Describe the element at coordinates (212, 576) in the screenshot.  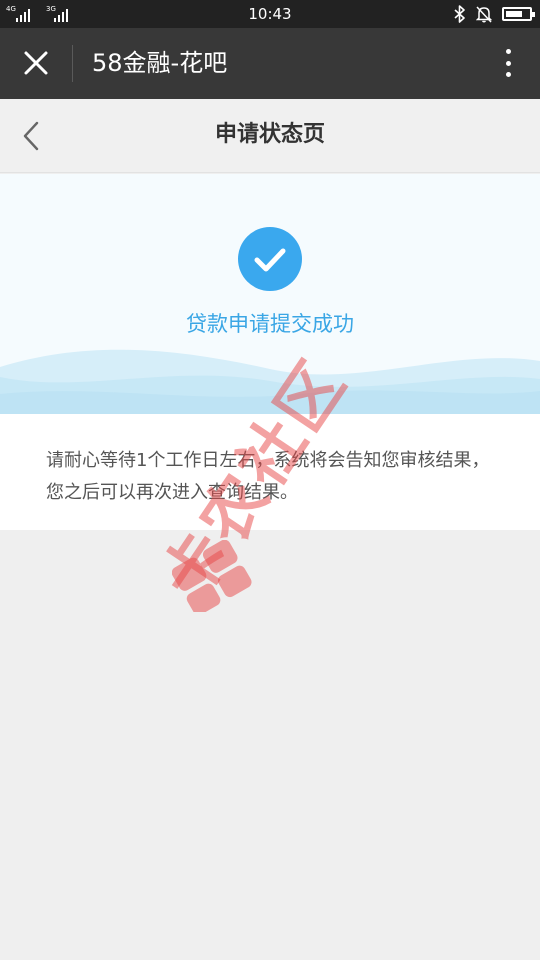
I see `watermark-logo-icon` at that location.